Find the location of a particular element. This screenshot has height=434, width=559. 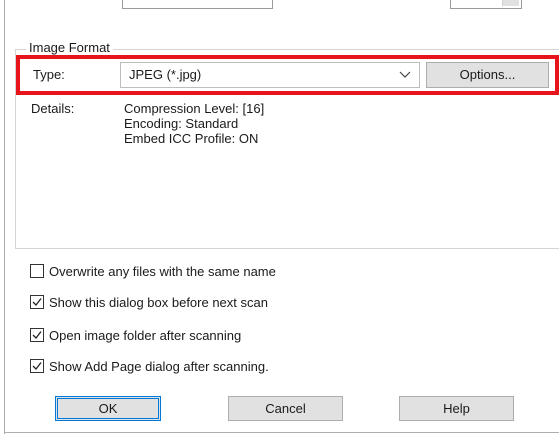

ok-button: OK is located at coordinates (108, 408).